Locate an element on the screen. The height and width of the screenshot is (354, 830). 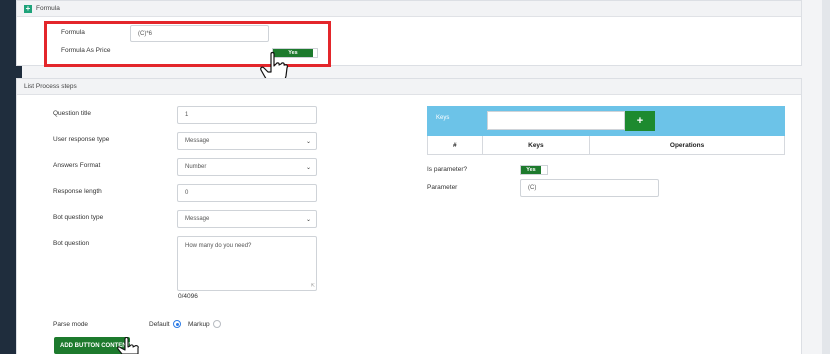
answers-format-label: Answers Format is located at coordinates (77, 165).